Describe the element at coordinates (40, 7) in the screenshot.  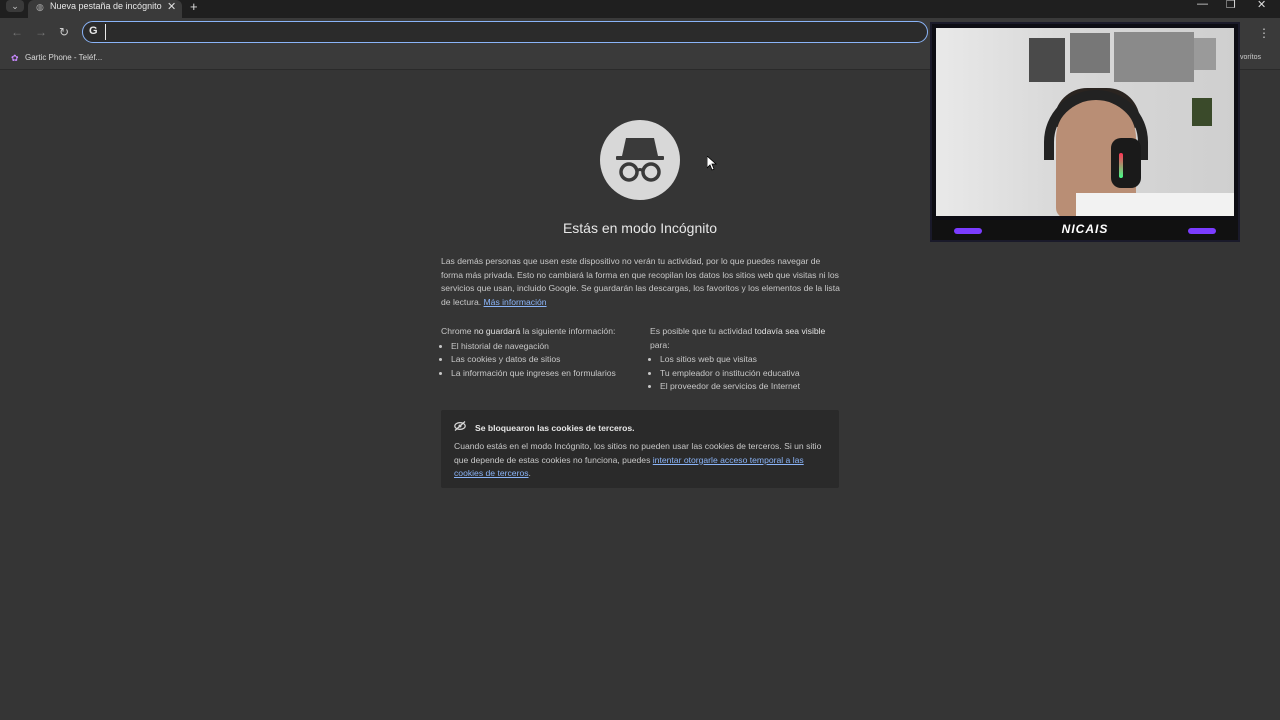
I see `globe-icon: ◍` at that location.